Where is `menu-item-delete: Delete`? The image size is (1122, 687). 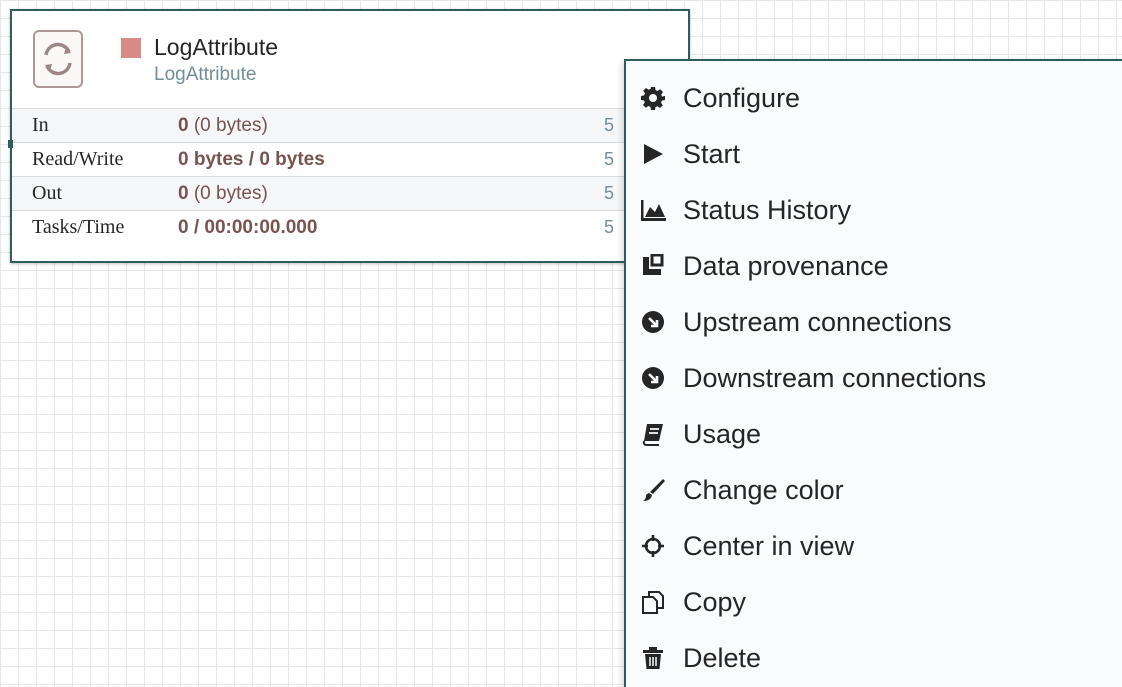 menu-item-delete: Delete is located at coordinates (874, 658).